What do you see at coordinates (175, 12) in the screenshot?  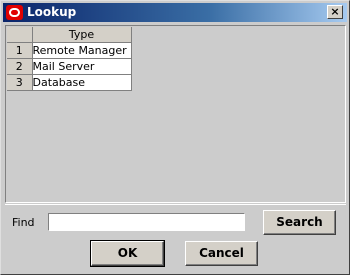 I see `title-bar: Lookup ×` at bounding box center [175, 12].